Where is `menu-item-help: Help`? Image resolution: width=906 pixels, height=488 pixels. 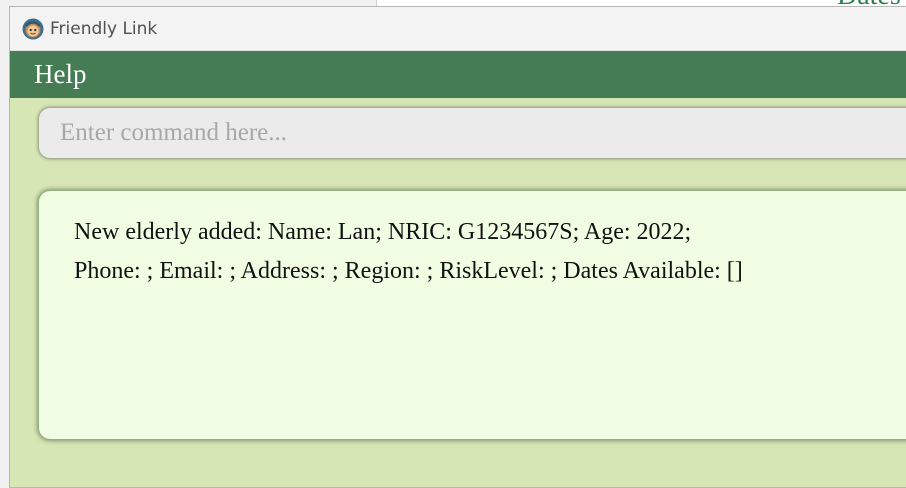 menu-item-help: Help is located at coordinates (60, 74).